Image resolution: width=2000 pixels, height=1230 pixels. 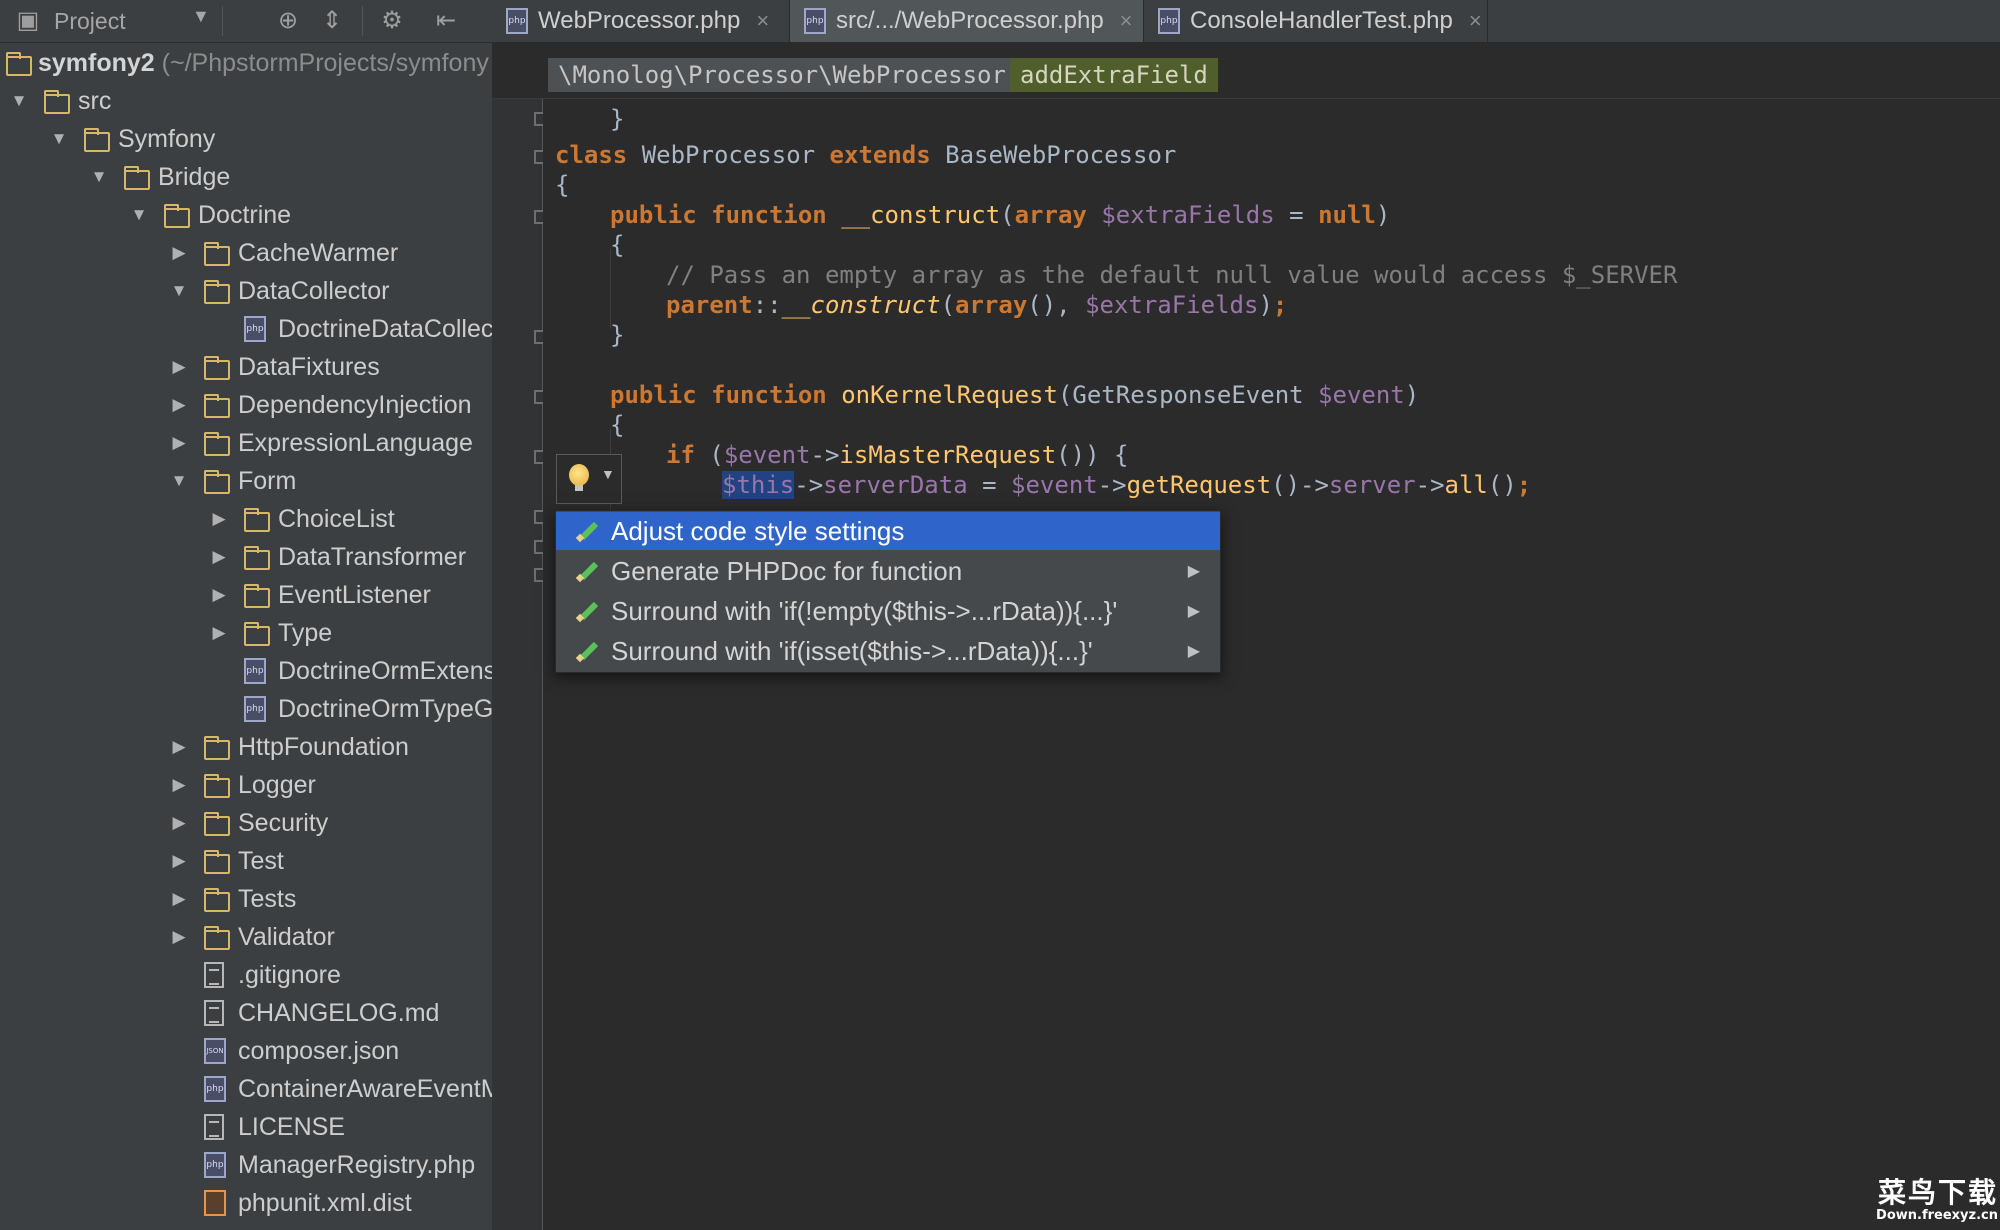 I want to click on tree-item-label: CHANGELOG.md, so click(x=339, y=1012).